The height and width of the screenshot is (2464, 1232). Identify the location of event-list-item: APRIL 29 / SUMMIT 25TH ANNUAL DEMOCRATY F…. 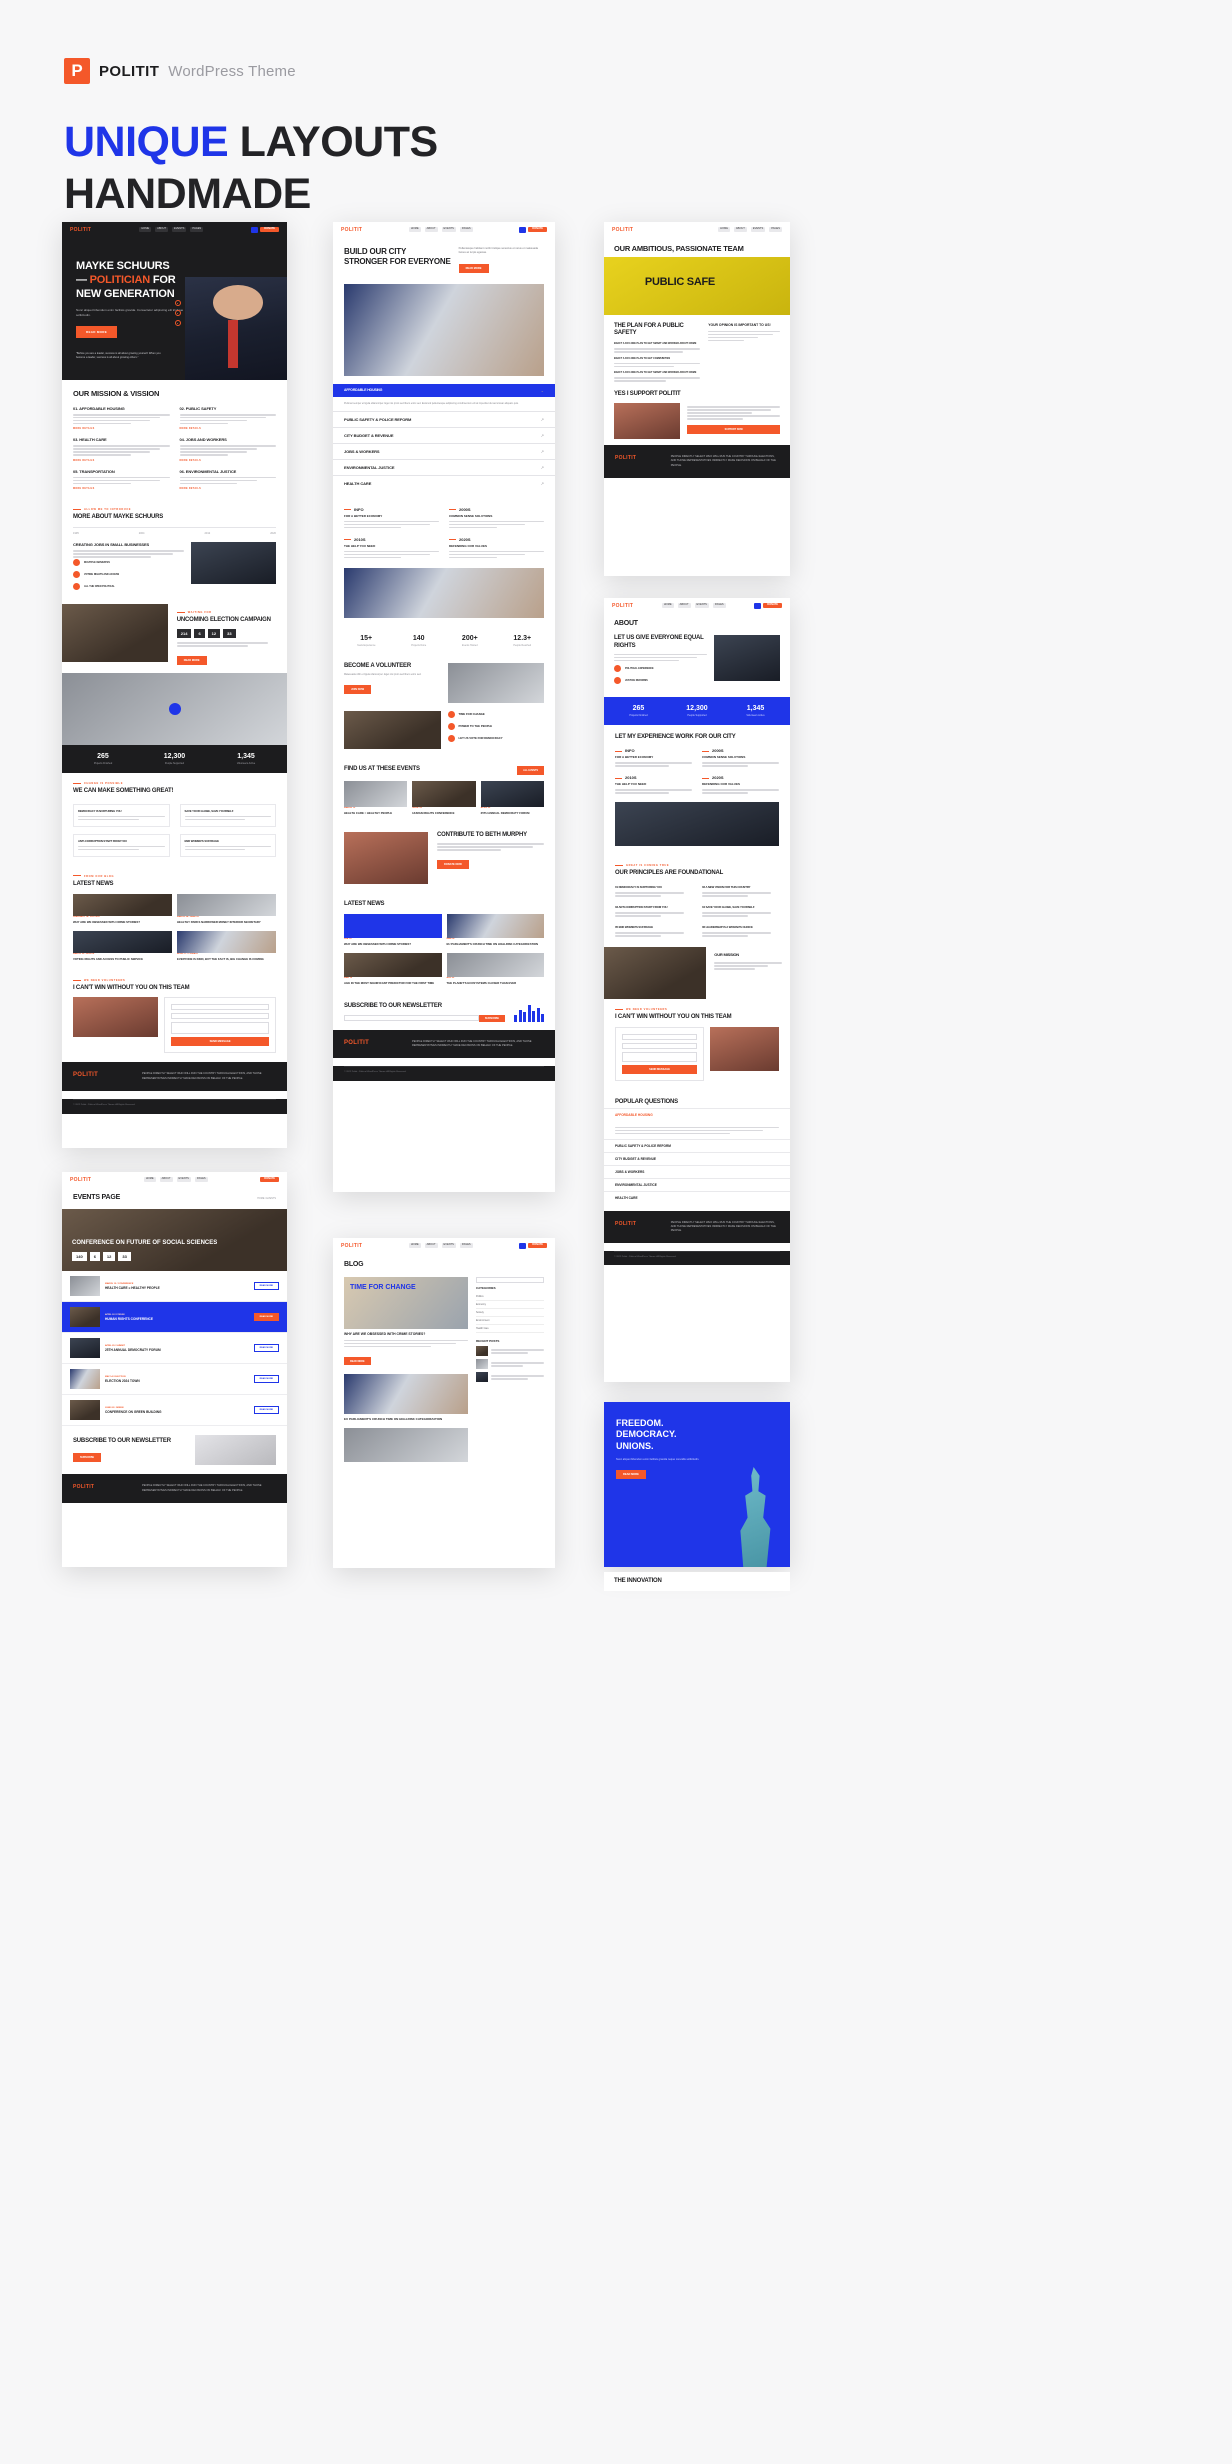
(174, 1349).